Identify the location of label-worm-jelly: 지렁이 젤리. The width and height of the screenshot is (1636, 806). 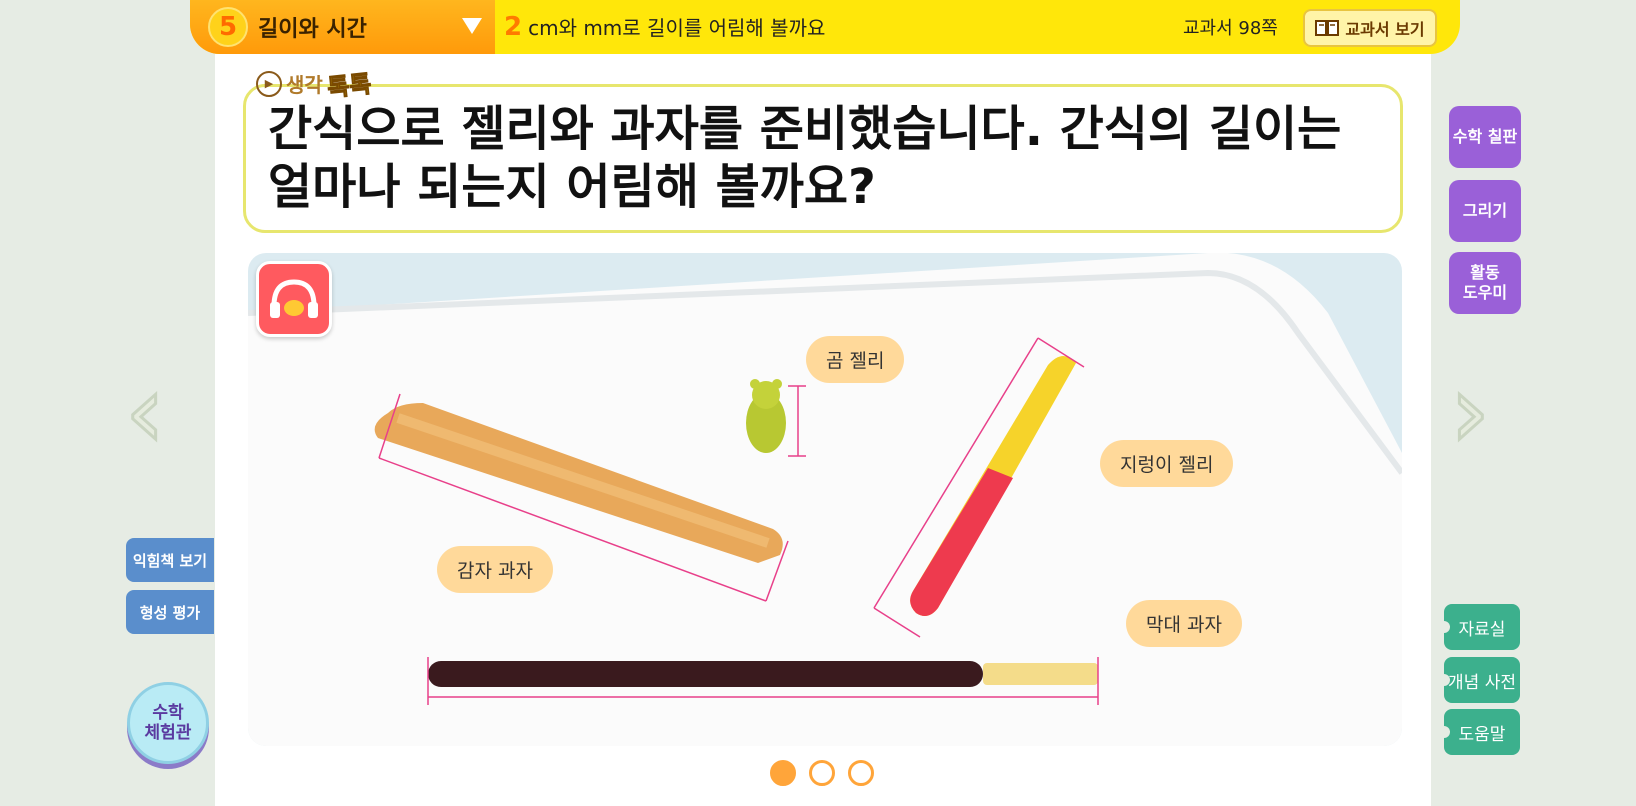
(1167, 463).